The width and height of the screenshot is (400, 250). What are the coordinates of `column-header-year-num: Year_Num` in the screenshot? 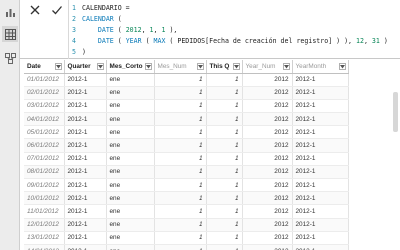 It's located at (267, 67).